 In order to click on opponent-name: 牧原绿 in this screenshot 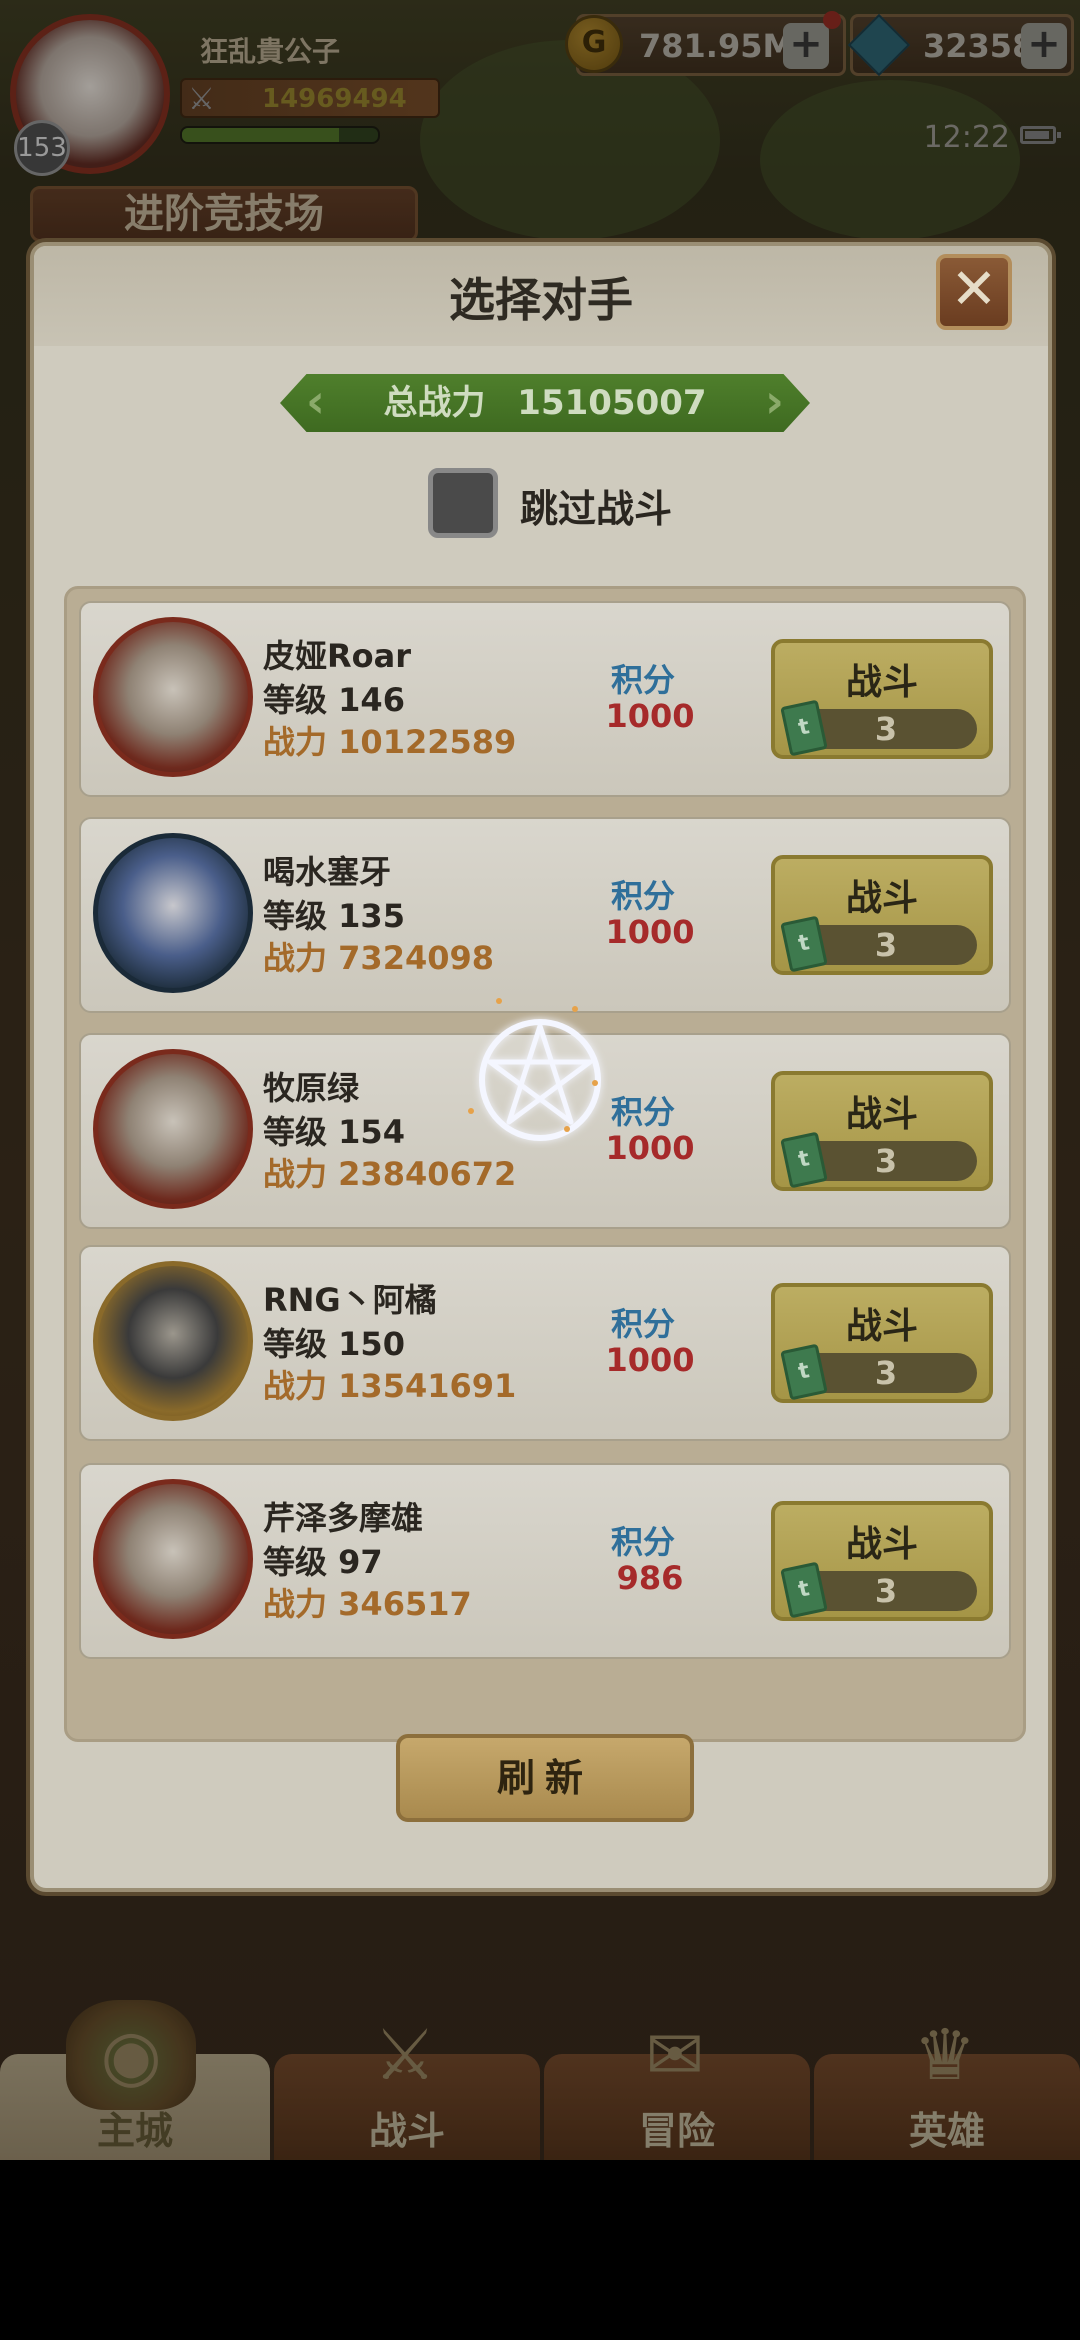, I will do `click(311, 1088)`.